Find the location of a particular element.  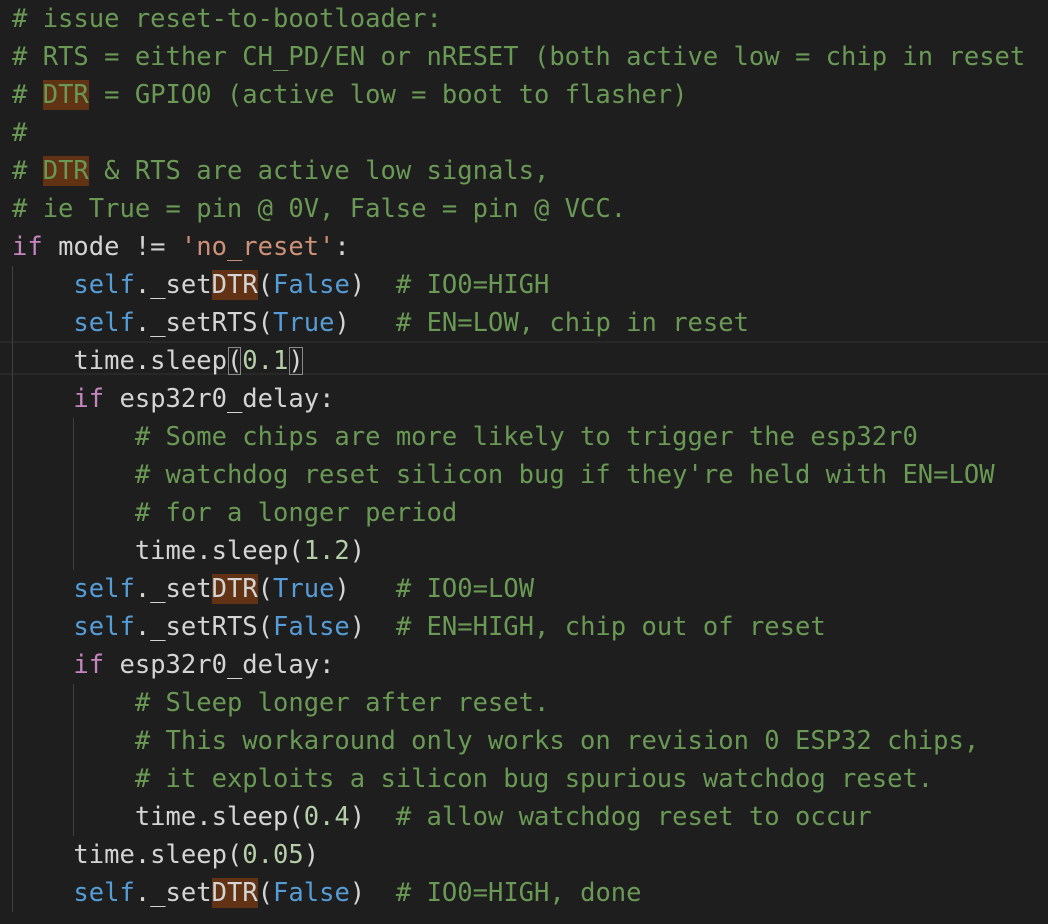

code-token: = GPIO0 (active low = boot to flasher) is located at coordinates (388, 95).